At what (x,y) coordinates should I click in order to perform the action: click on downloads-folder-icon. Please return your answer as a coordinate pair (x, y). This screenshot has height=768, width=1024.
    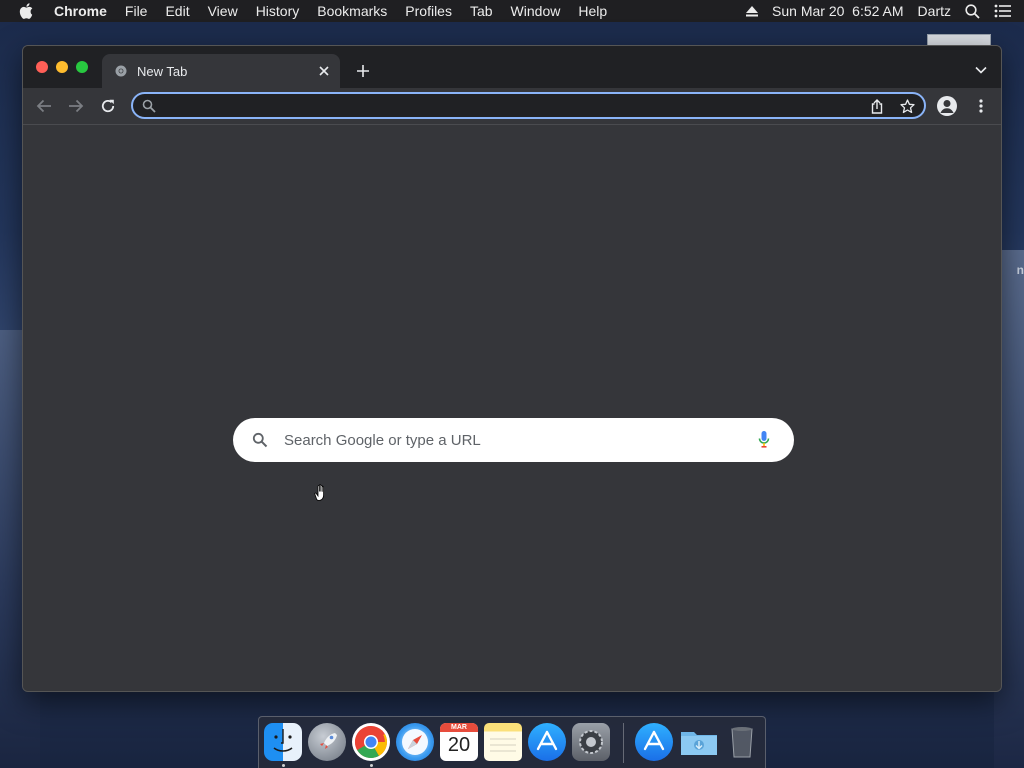
    Looking at the image, I should click on (698, 742).